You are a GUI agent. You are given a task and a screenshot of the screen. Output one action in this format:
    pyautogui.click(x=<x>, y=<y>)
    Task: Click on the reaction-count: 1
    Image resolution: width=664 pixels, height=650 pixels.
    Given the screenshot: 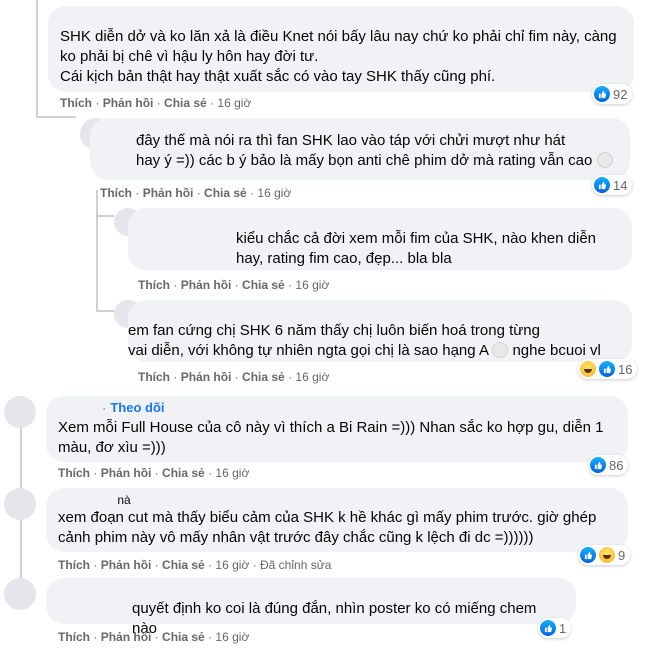 What is the action you would take?
    pyautogui.click(x=563, y=628)
    